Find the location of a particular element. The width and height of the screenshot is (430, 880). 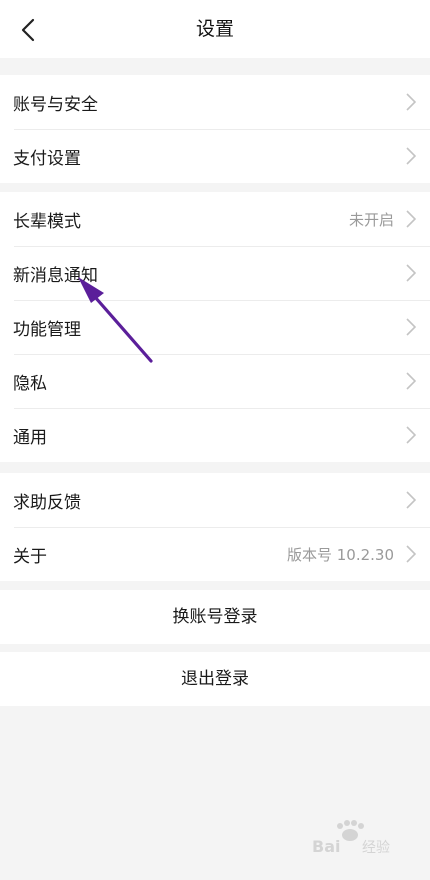

settings-item-value: 未开启 is located at coordinates (371, 219).